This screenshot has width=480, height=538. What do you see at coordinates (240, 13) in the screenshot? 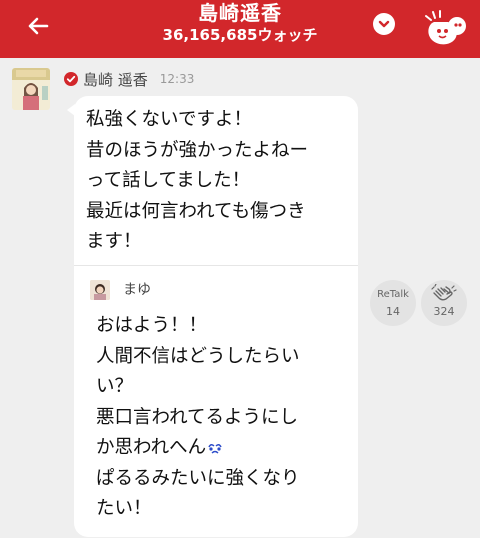
I see `channel-title: 島崎遥香` at bounding box center [240, 13].